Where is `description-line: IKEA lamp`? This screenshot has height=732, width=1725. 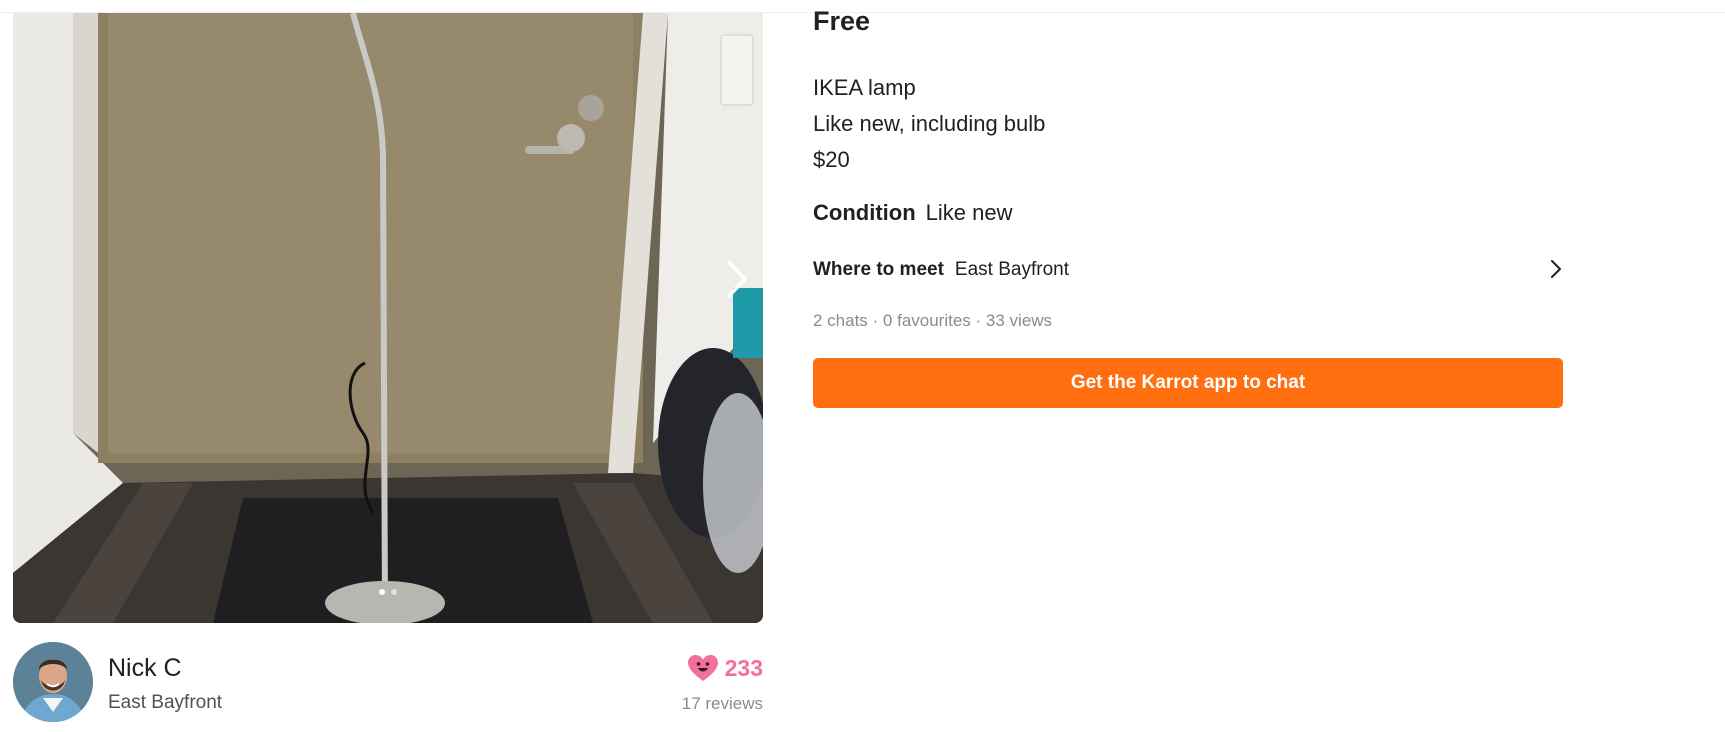
description-line: IKEA lamp is located at coordinates (864, 87).